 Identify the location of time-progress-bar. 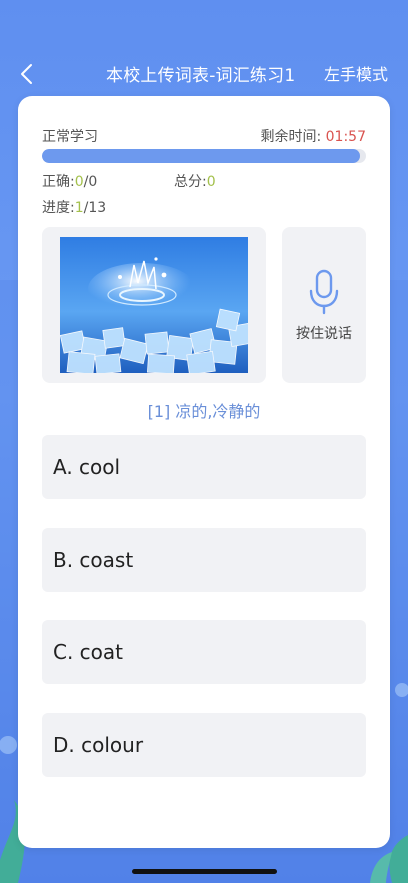
(204, 156).